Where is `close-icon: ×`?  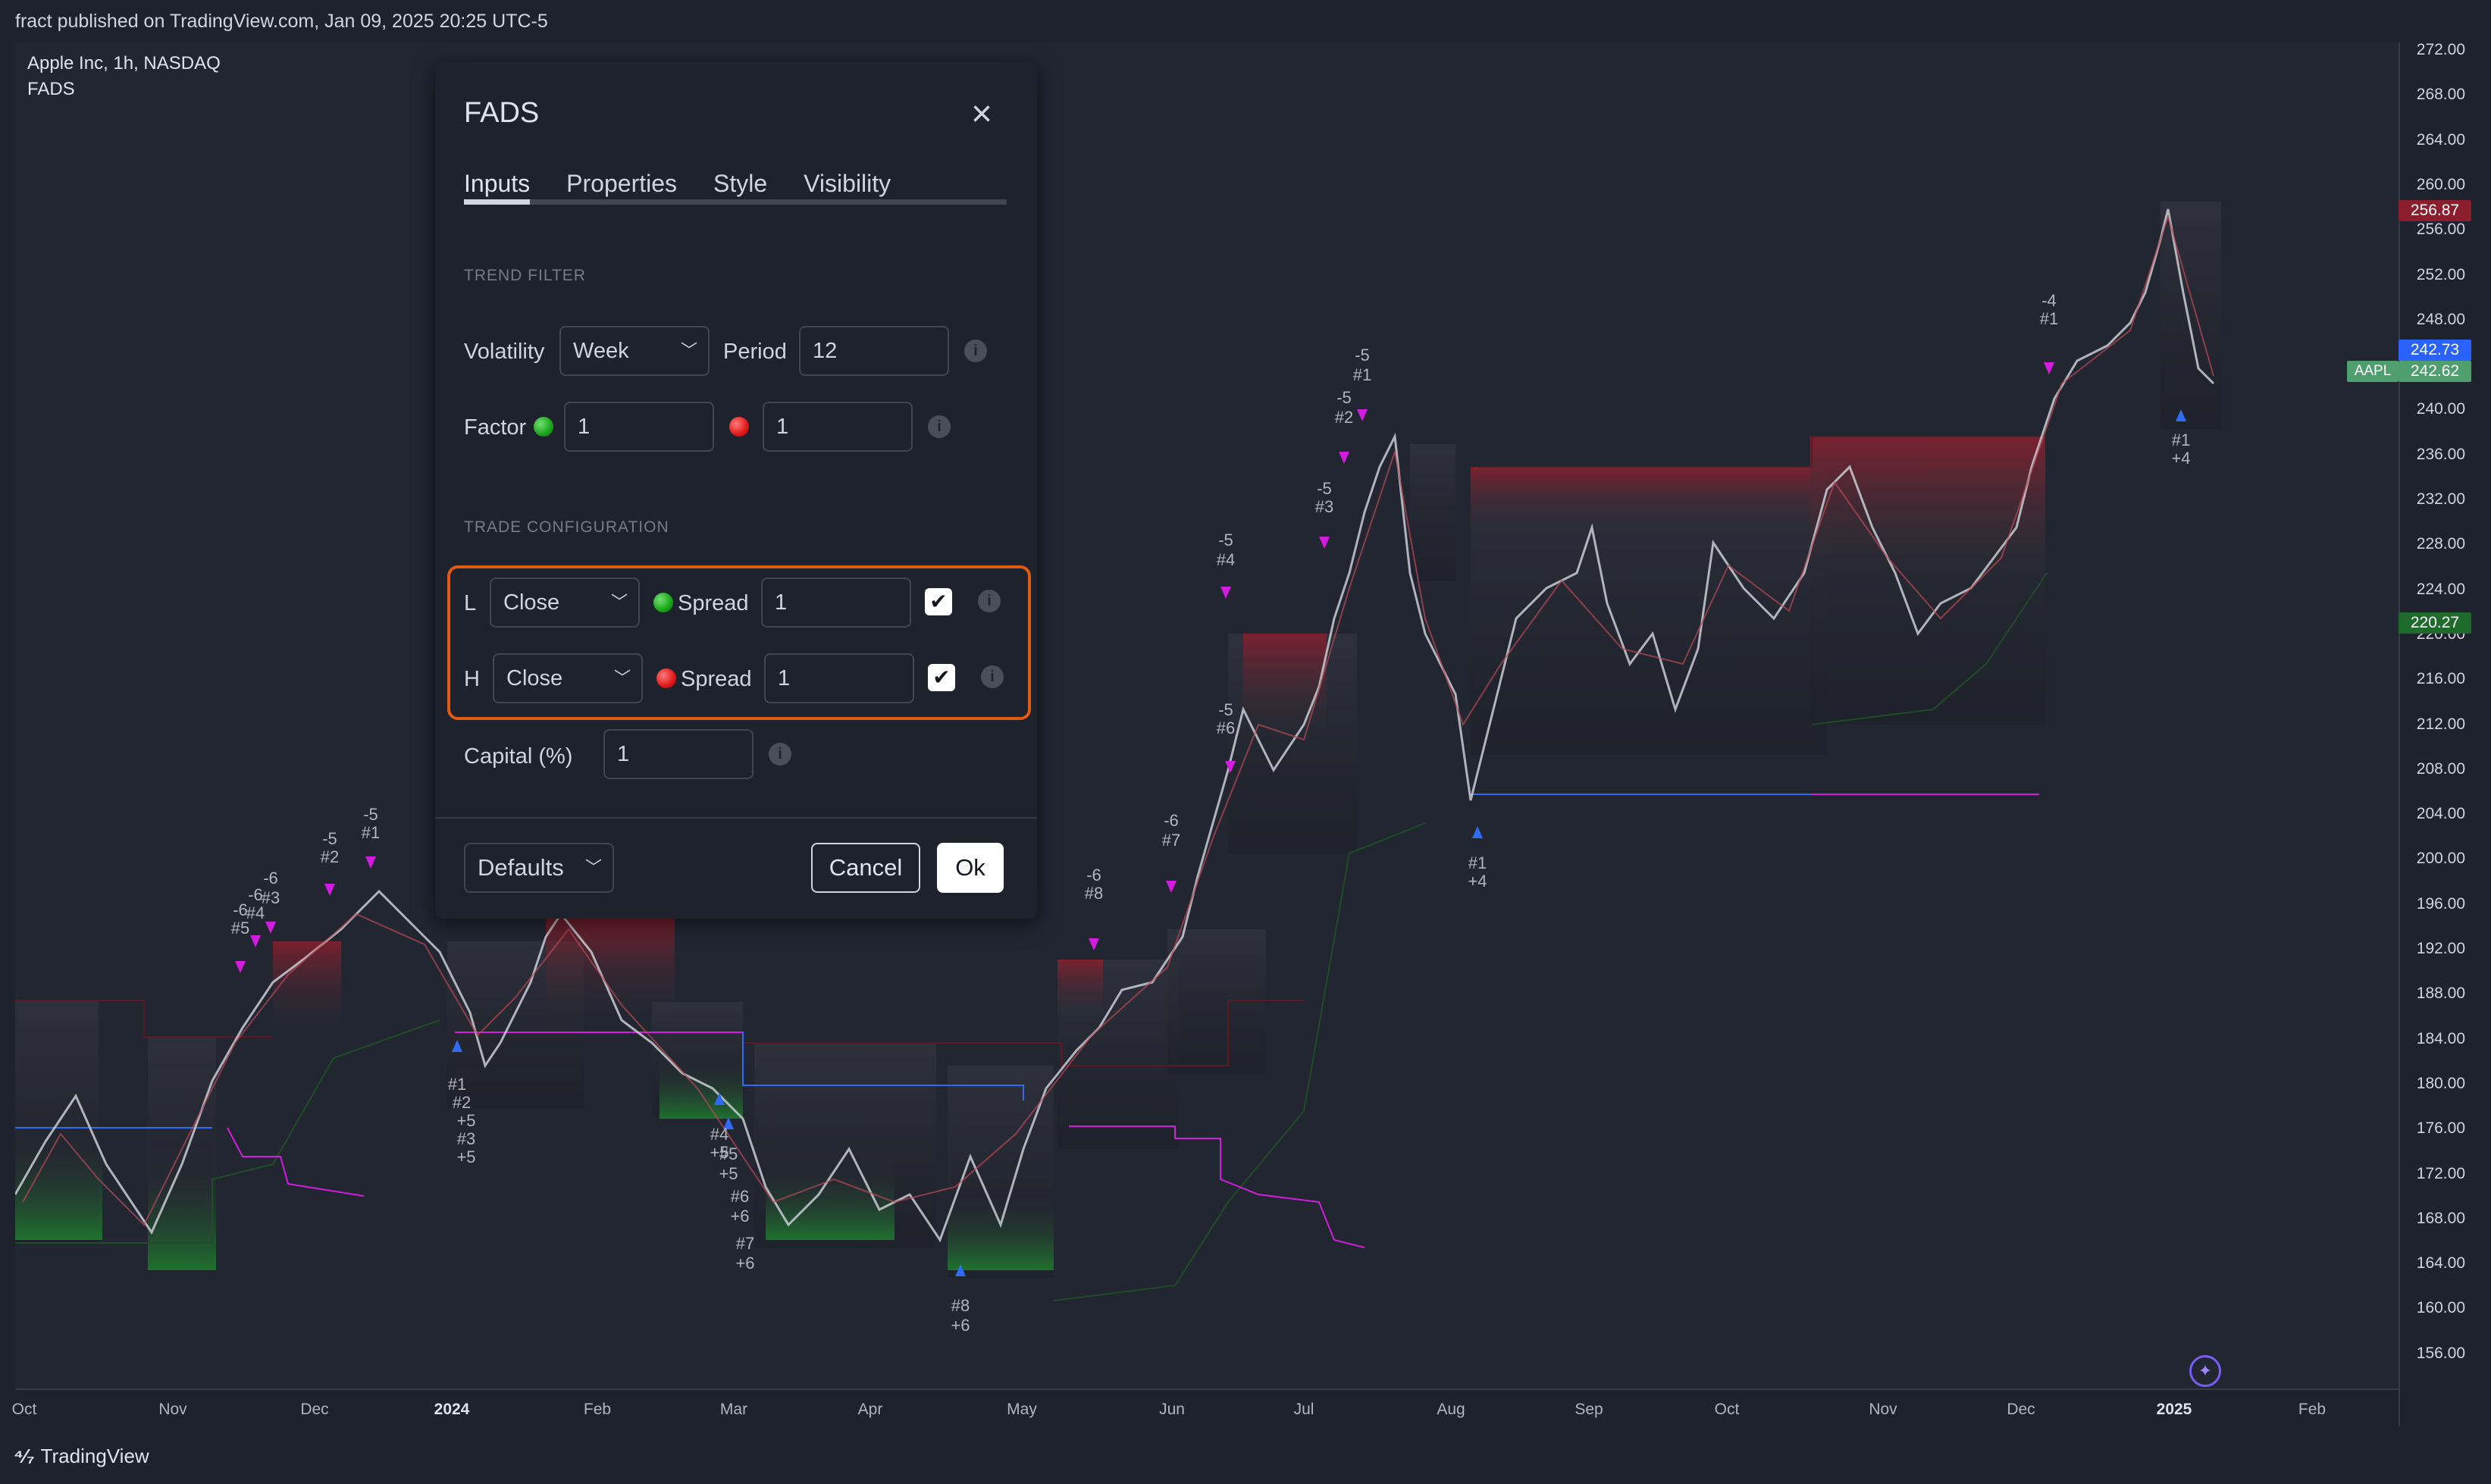 close-icon: × is located at coordinates (982, 114).